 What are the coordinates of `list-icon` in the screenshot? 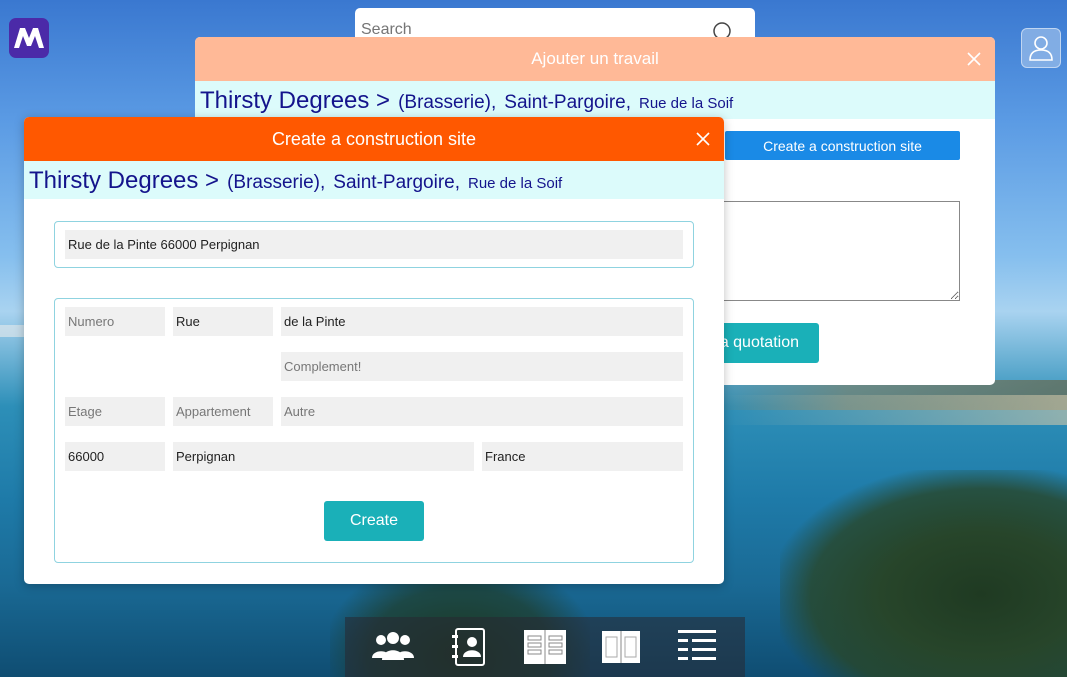 It's located at (697, 645).